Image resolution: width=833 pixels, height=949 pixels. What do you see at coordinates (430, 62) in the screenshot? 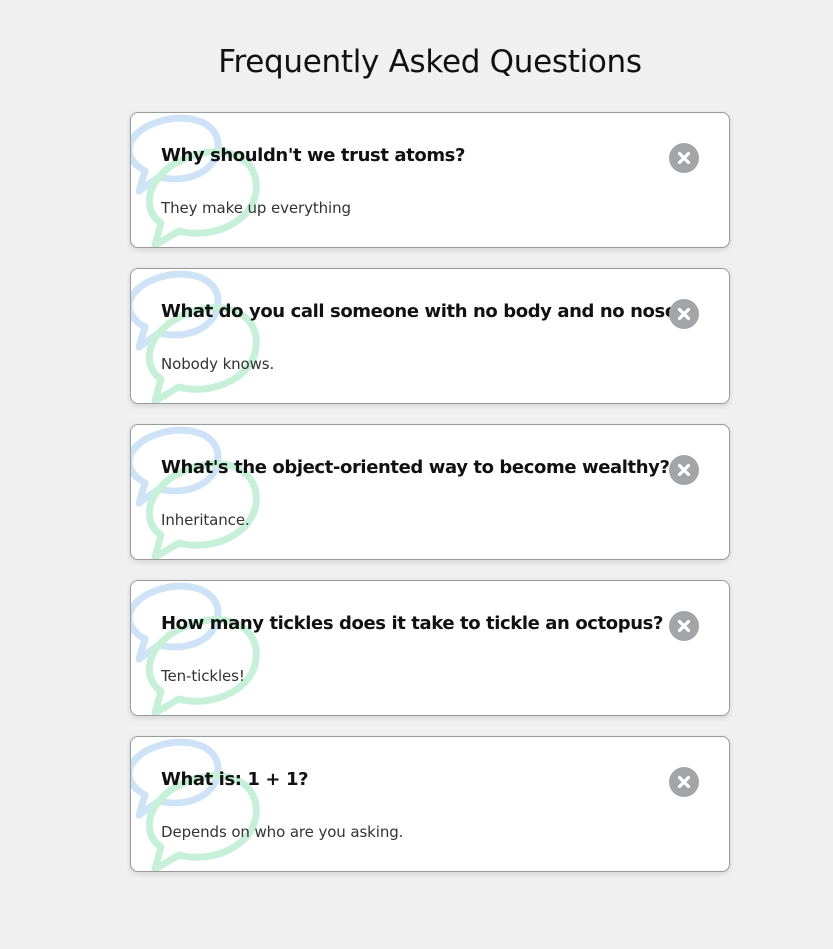
I see `page-title: Frequently Asked Questions` at bounding box center [430, 62].